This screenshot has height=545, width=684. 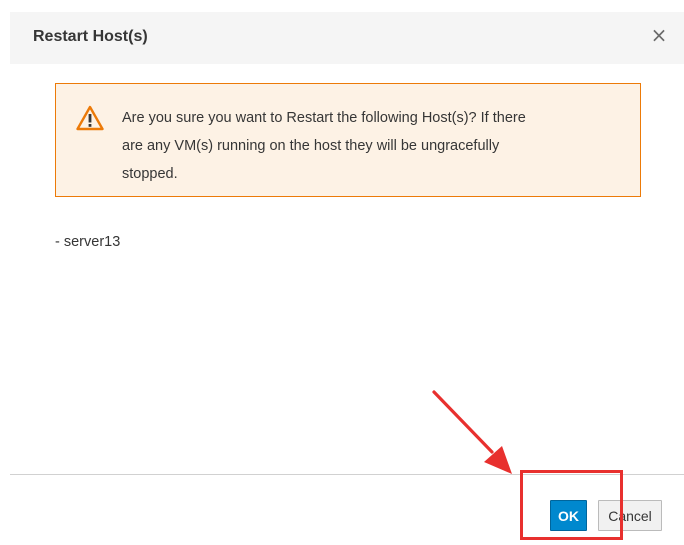 I want to click on cancel-button: Cancel, so click(x=630, y=515).